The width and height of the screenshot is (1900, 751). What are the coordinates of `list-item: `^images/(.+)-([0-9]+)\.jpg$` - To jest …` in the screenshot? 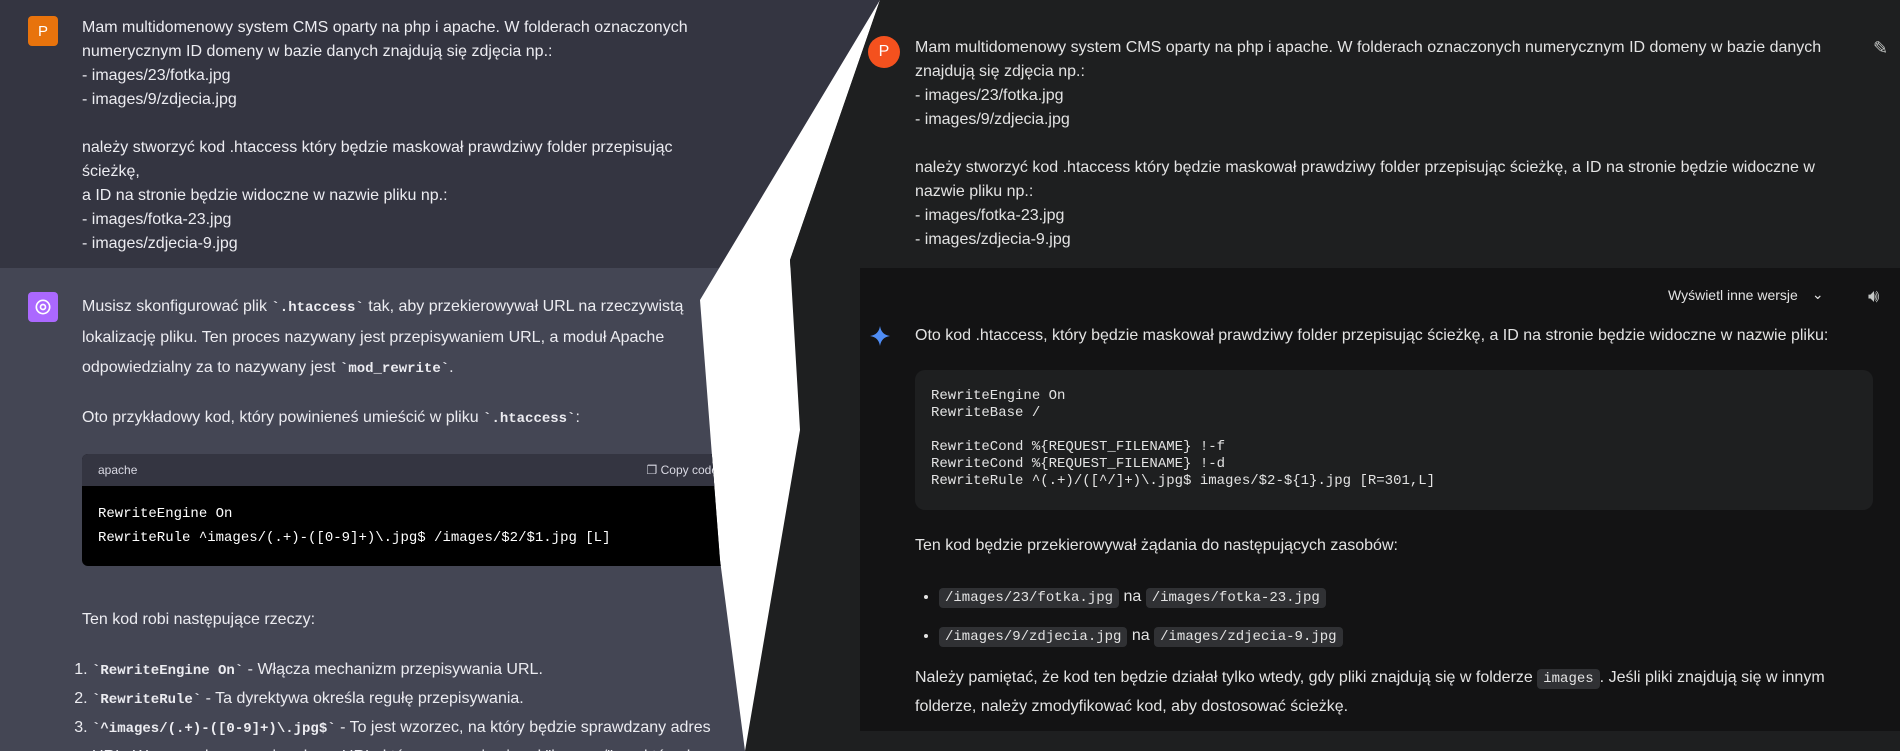 It's located at (412, 732).